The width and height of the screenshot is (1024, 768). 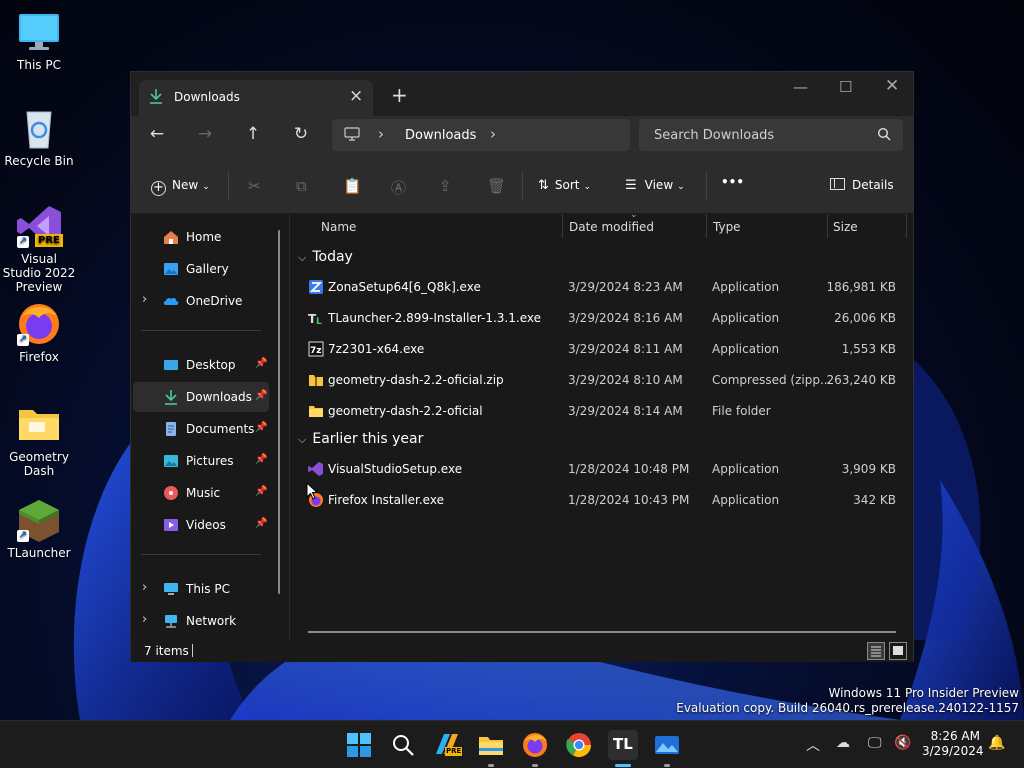 I want to click on start-button, so click(x=359, y=745).